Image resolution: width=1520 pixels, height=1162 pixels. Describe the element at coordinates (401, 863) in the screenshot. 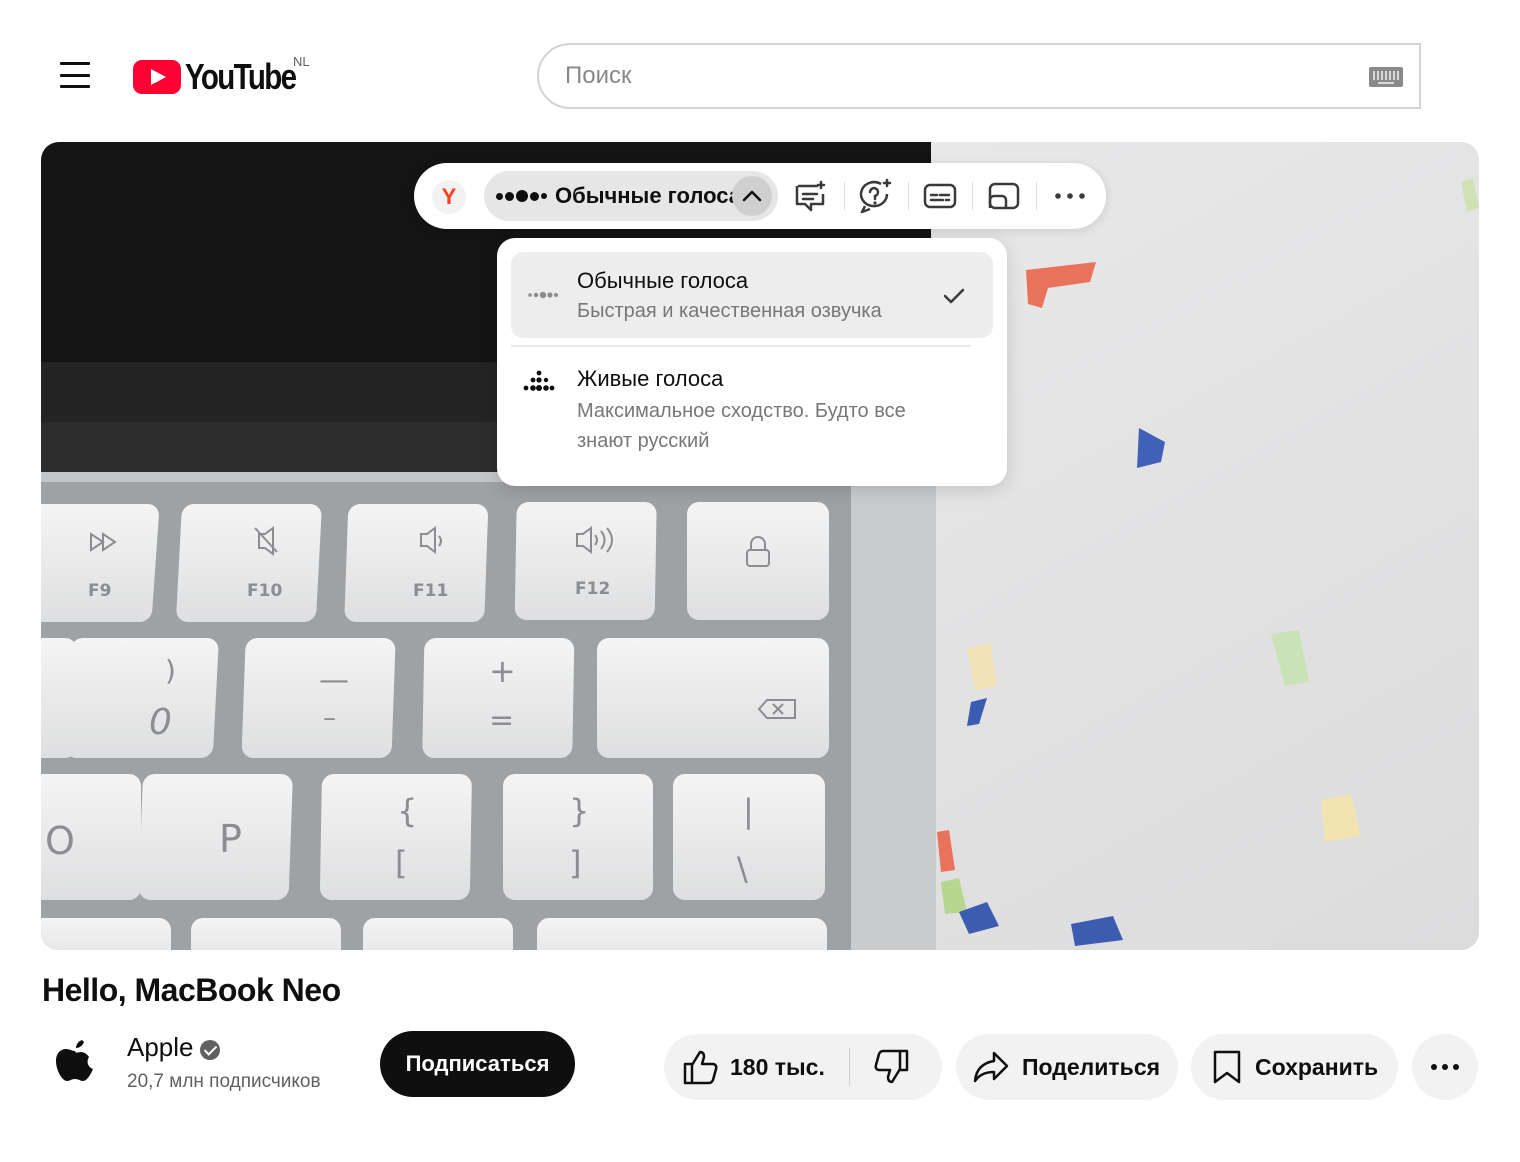

I see `key-bracket-open: [` at that location.